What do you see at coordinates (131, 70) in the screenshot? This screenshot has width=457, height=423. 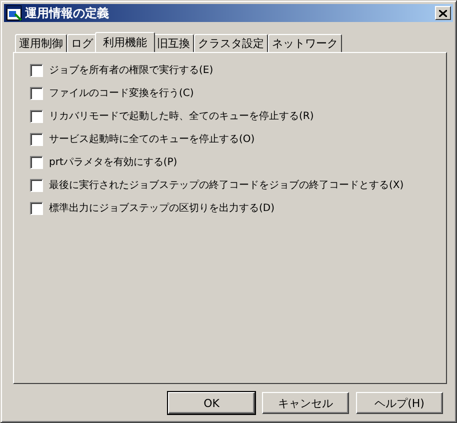 I see `checkbox-label: ジョブを所有者の権限で実行する(E)` at bounding box center [131, 70].